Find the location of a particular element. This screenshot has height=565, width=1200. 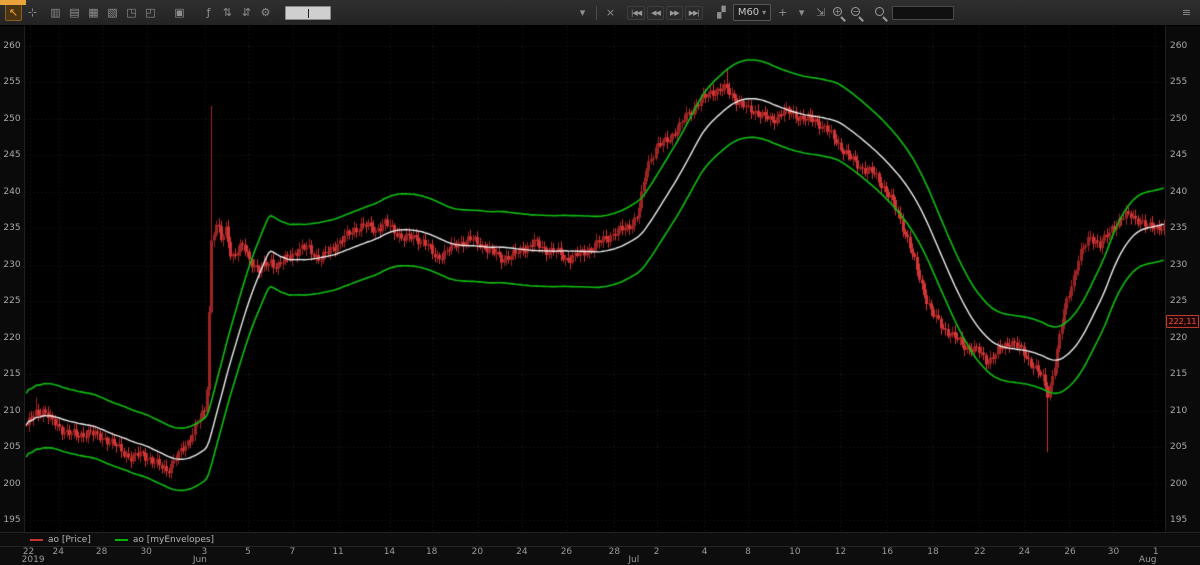

main-toolbar: ↖ ⊹ ▥ ▤ ▦ ▧ ◳ ◰ ▣ ƒ ⇅ ⇵ ⚙ ▾ × |◀◀ ◀◀ ▶▶ ▶▶| ▞ M60 ▾ + ▾ ⇲ + − ≡ is located at coordinates (600, 13).